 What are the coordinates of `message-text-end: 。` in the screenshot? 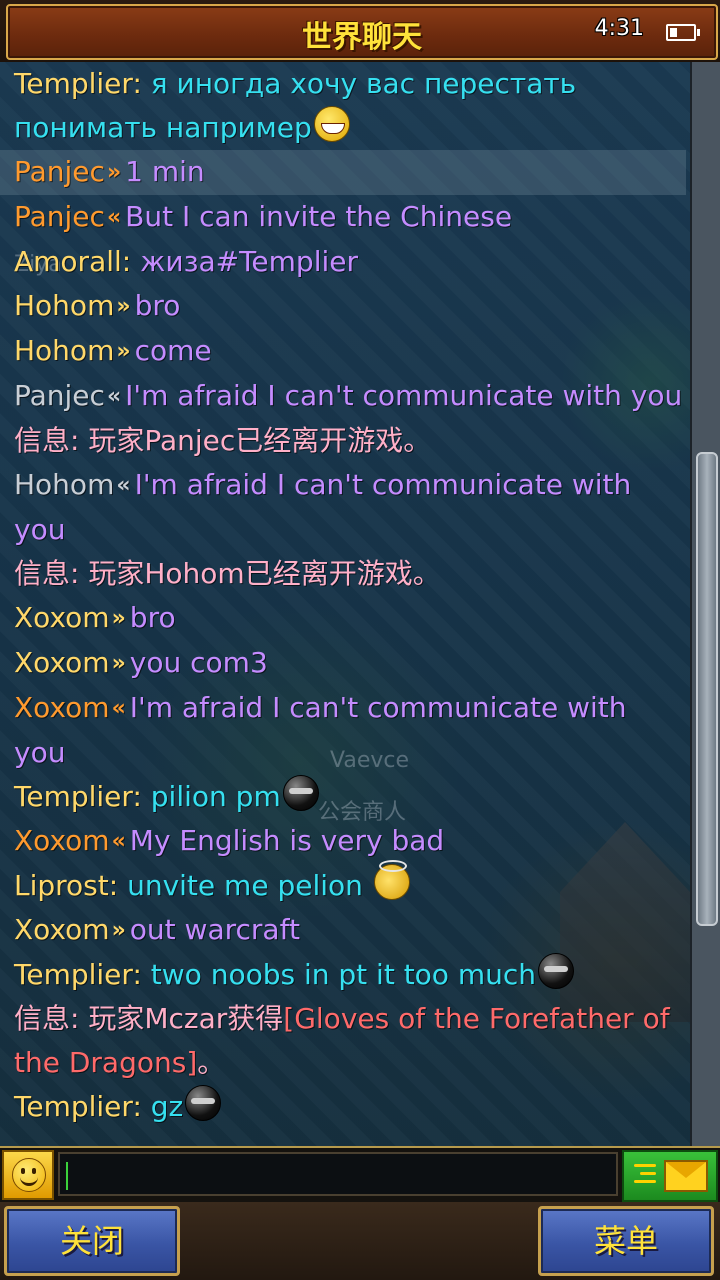 It's located at (211, 1062).